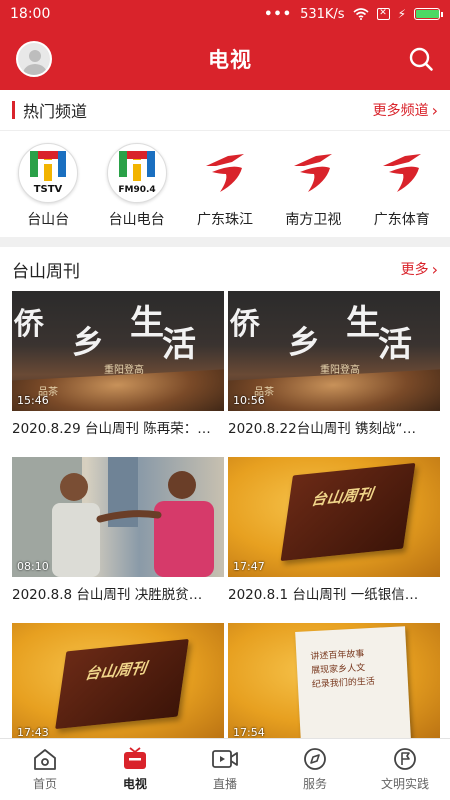 Image resolution: width=450 pixels, height=800 pixels. I want to click on more-channels-label: 更多频道, so click(400, 111).